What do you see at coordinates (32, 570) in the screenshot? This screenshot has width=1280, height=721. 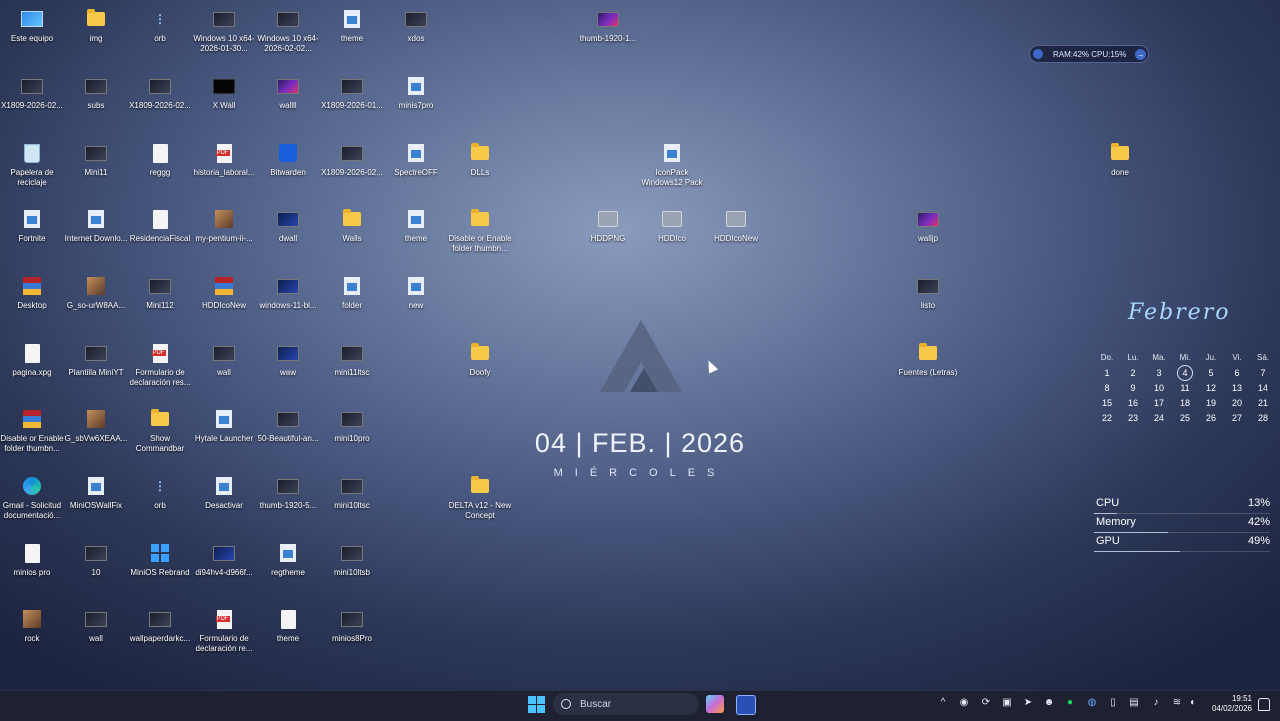 I see `desktop-icon: minios pro` at bounding box center [32, 570].